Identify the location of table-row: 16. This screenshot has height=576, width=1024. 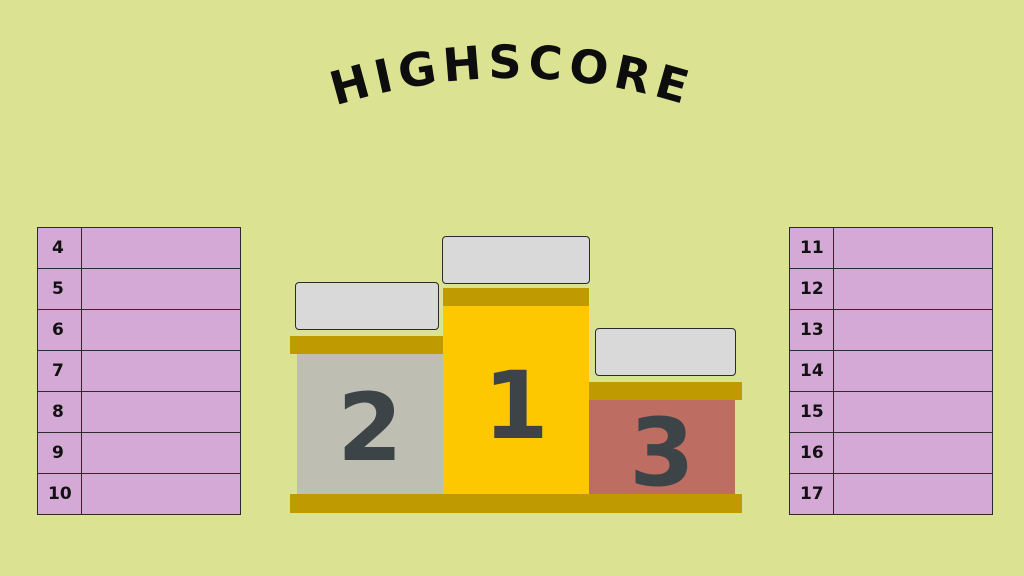
(891, 453).